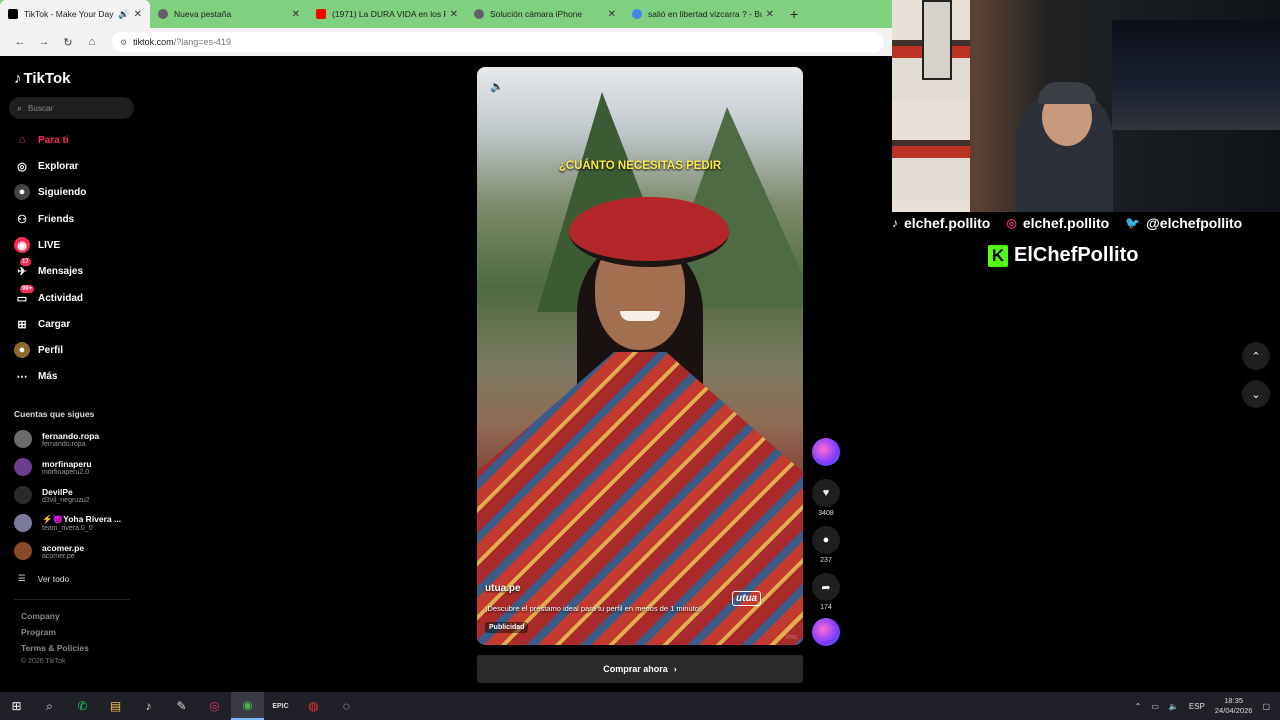  I want to click on footer-link-company: Company, so click(40, 616).